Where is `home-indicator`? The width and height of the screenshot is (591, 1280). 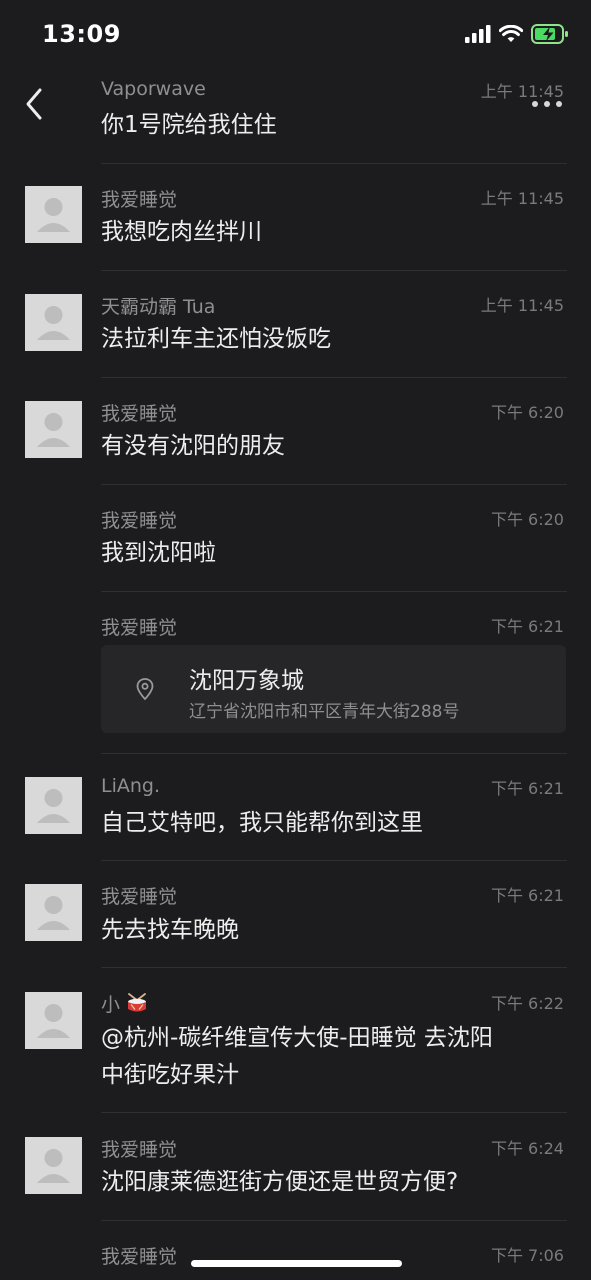
home-indicator is located at coordinates (296, 1263).